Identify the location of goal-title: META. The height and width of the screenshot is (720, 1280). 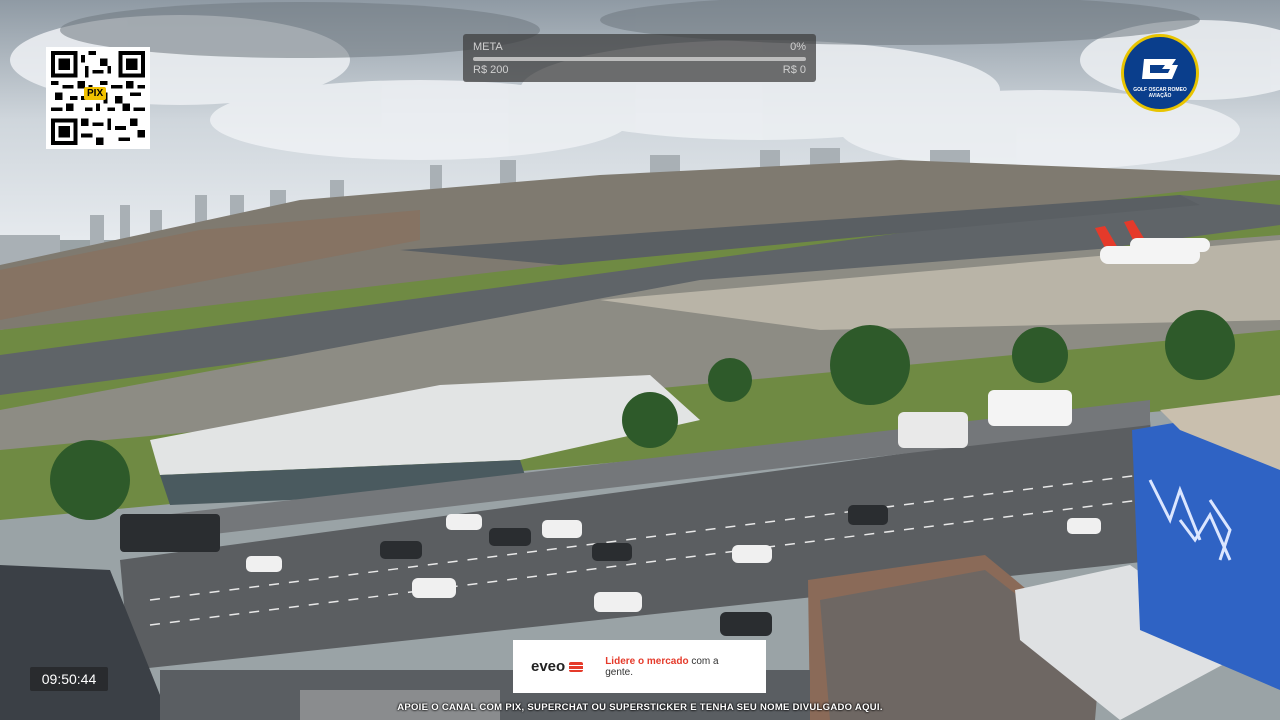
(488, 47).